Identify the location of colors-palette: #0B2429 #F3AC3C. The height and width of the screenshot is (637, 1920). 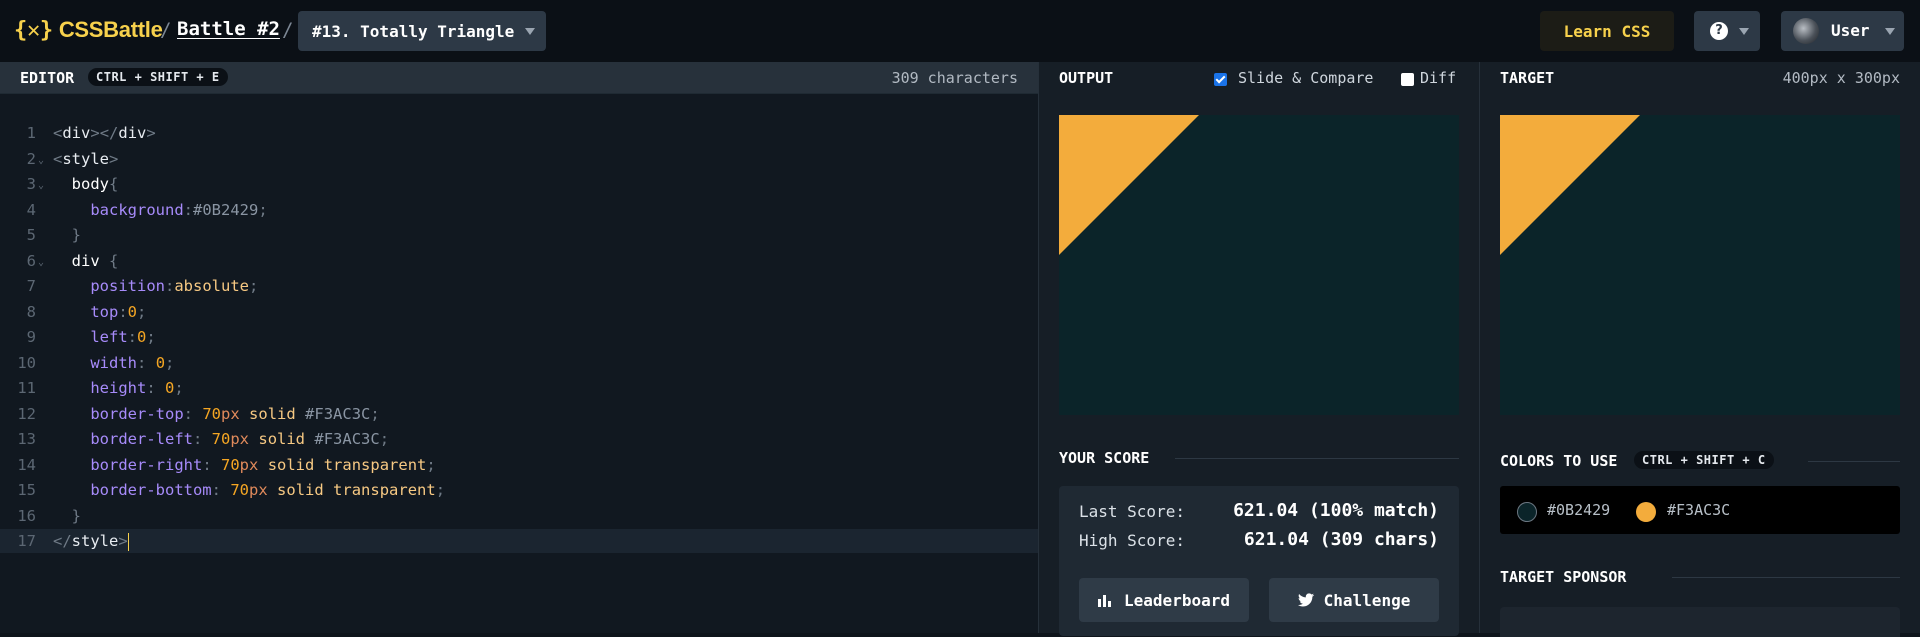
(1700, 510).